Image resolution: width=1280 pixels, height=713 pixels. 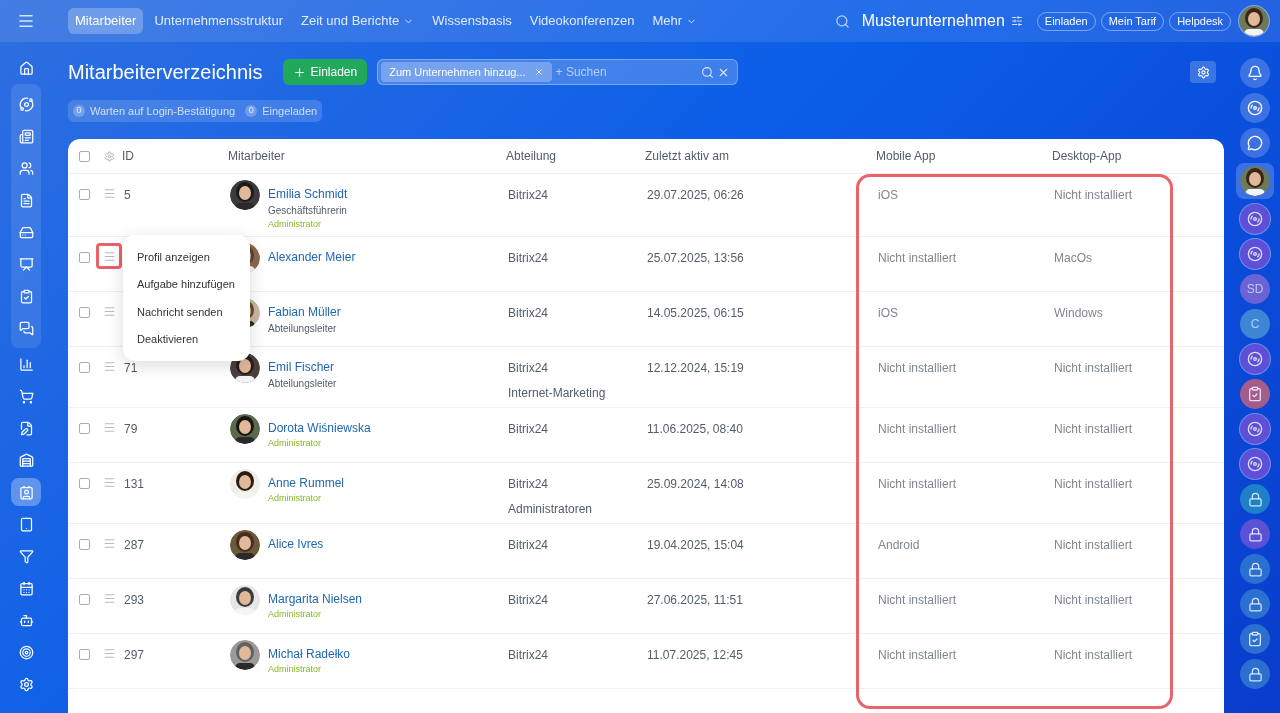 What do you see at coordinates (296, 544) in the screenshot?
I see `employee-name: Alice Ivres` at bounding box center [296, 544].